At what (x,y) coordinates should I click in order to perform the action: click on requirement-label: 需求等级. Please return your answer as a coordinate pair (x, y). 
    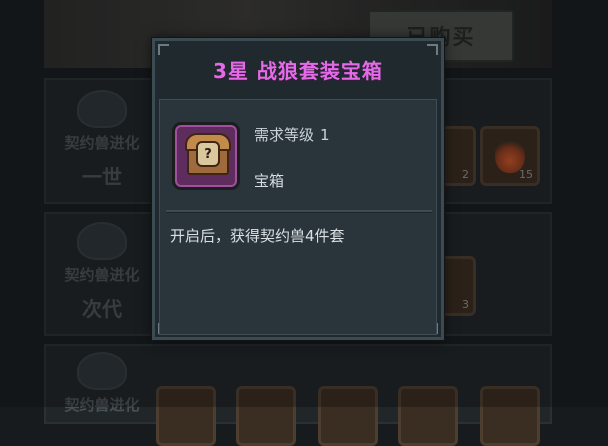
    Looking at the image, I should click on (284, 135).